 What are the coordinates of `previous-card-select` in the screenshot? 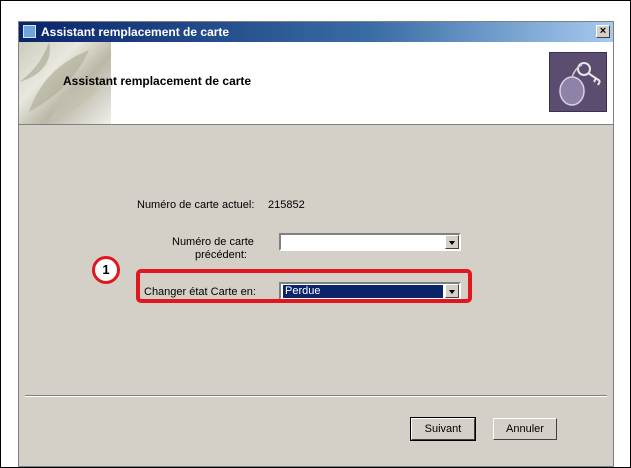 It's located at (370, 242).